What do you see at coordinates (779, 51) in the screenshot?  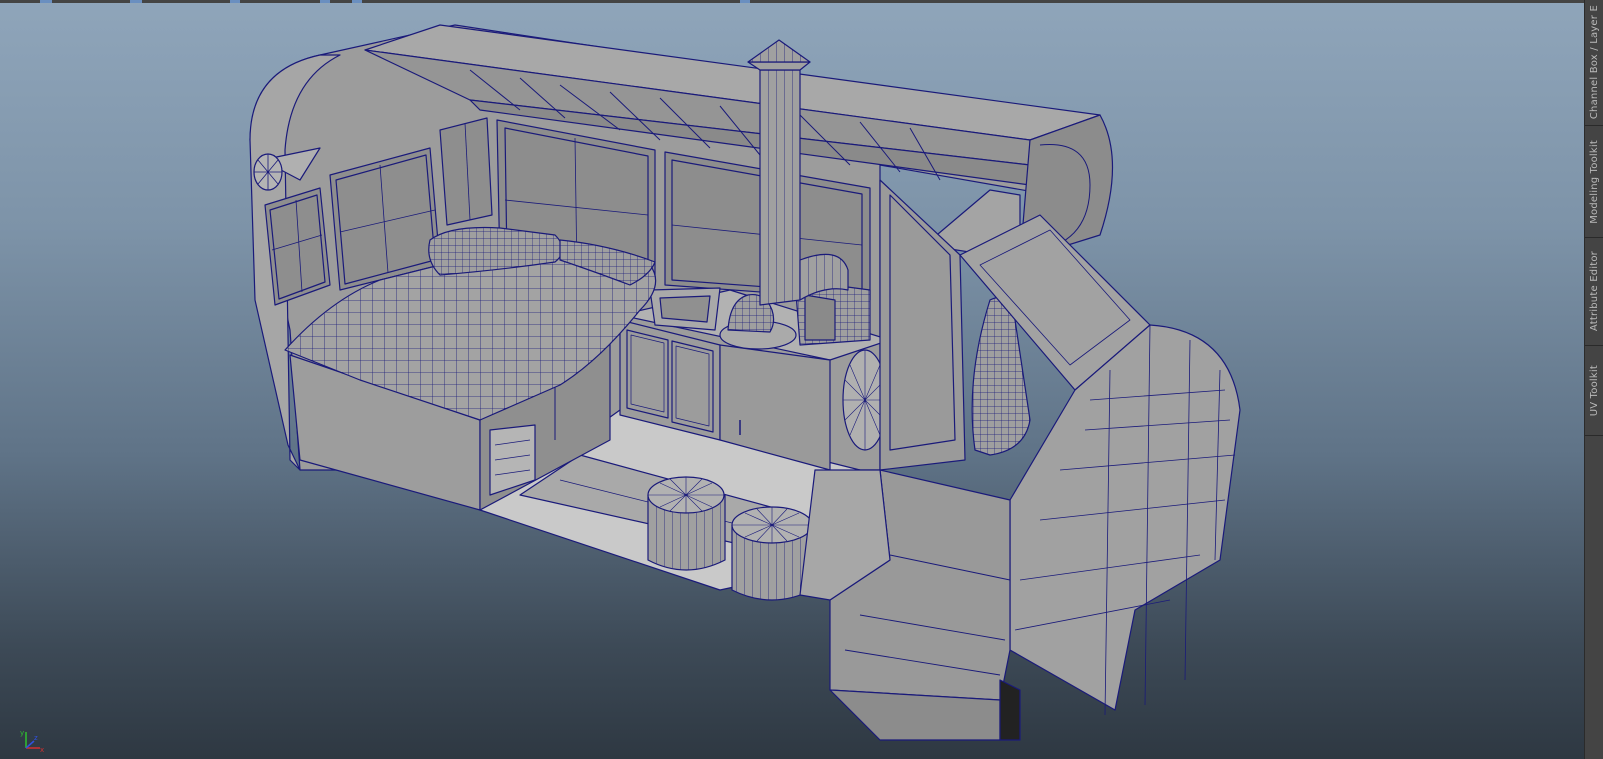 I see `chimney-cap` at bounding box center [779, 51].